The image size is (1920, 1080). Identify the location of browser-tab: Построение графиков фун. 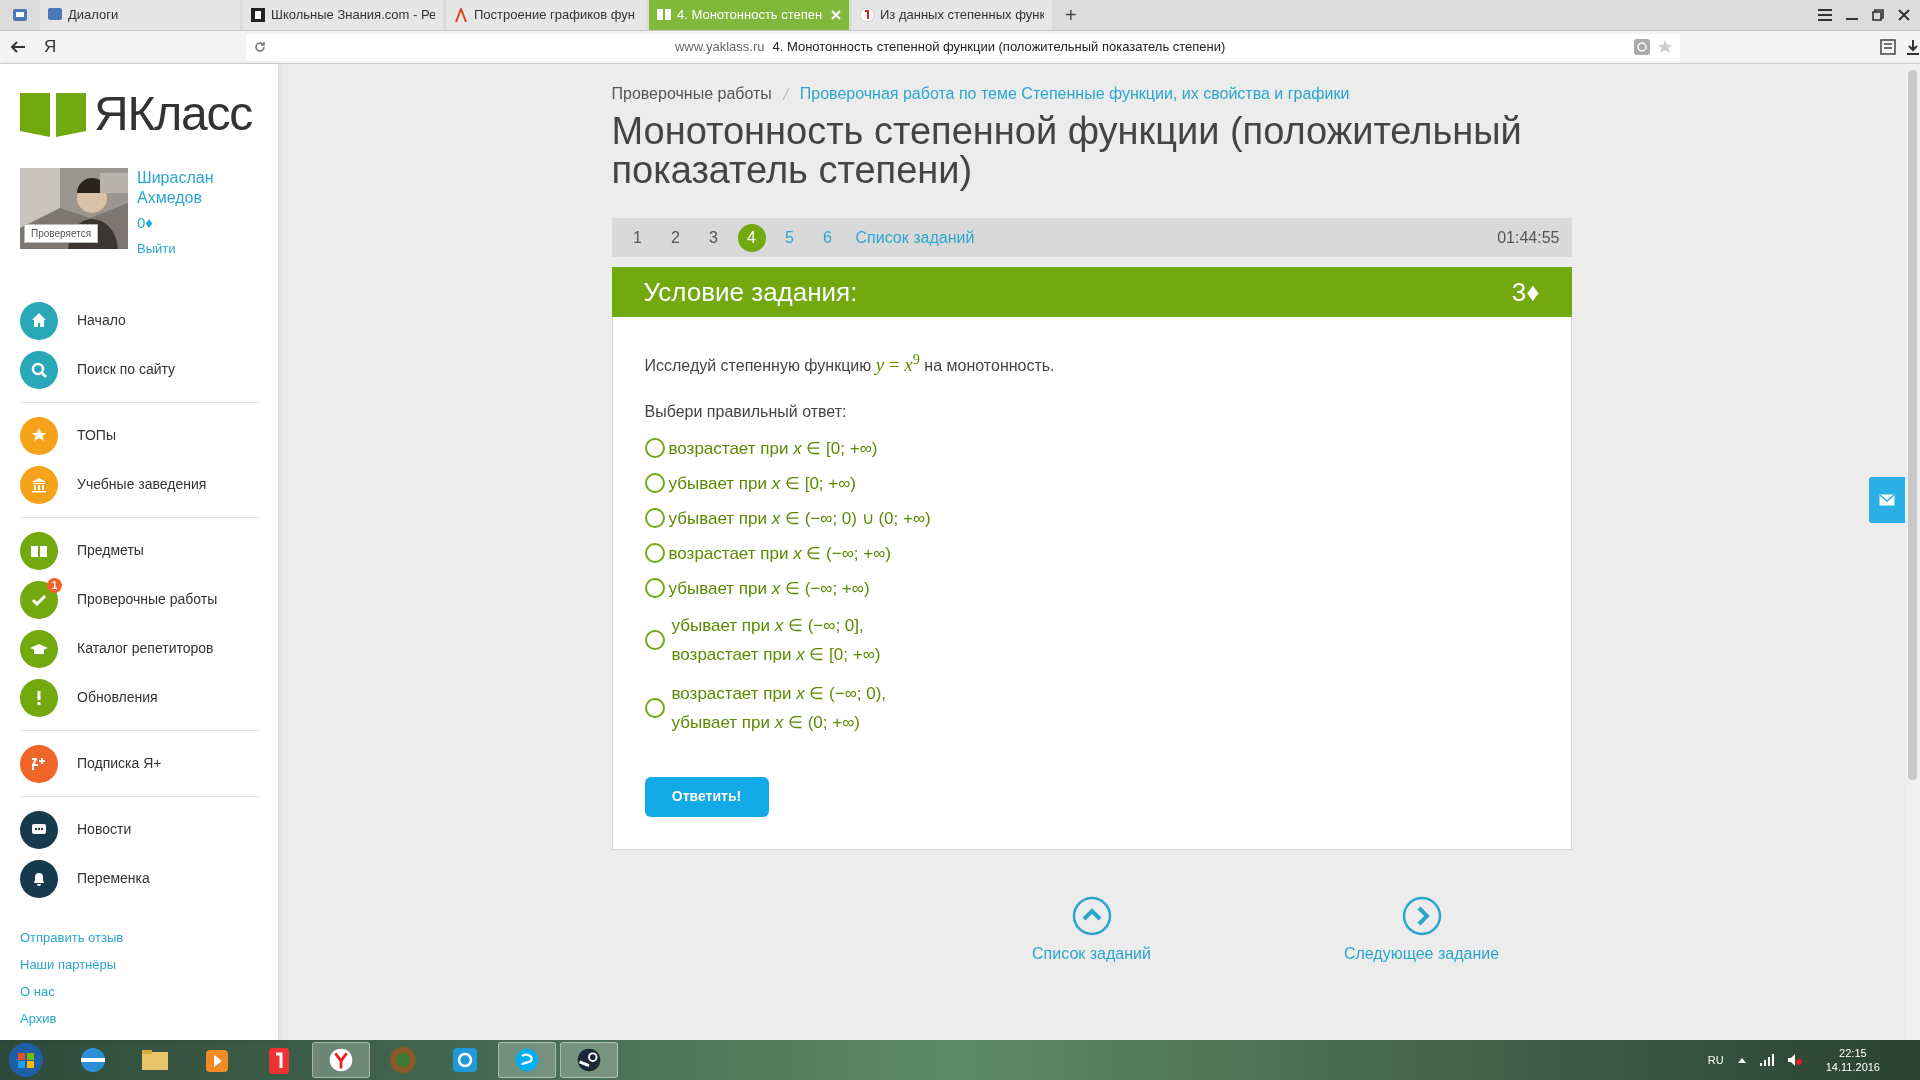
(546, 15).